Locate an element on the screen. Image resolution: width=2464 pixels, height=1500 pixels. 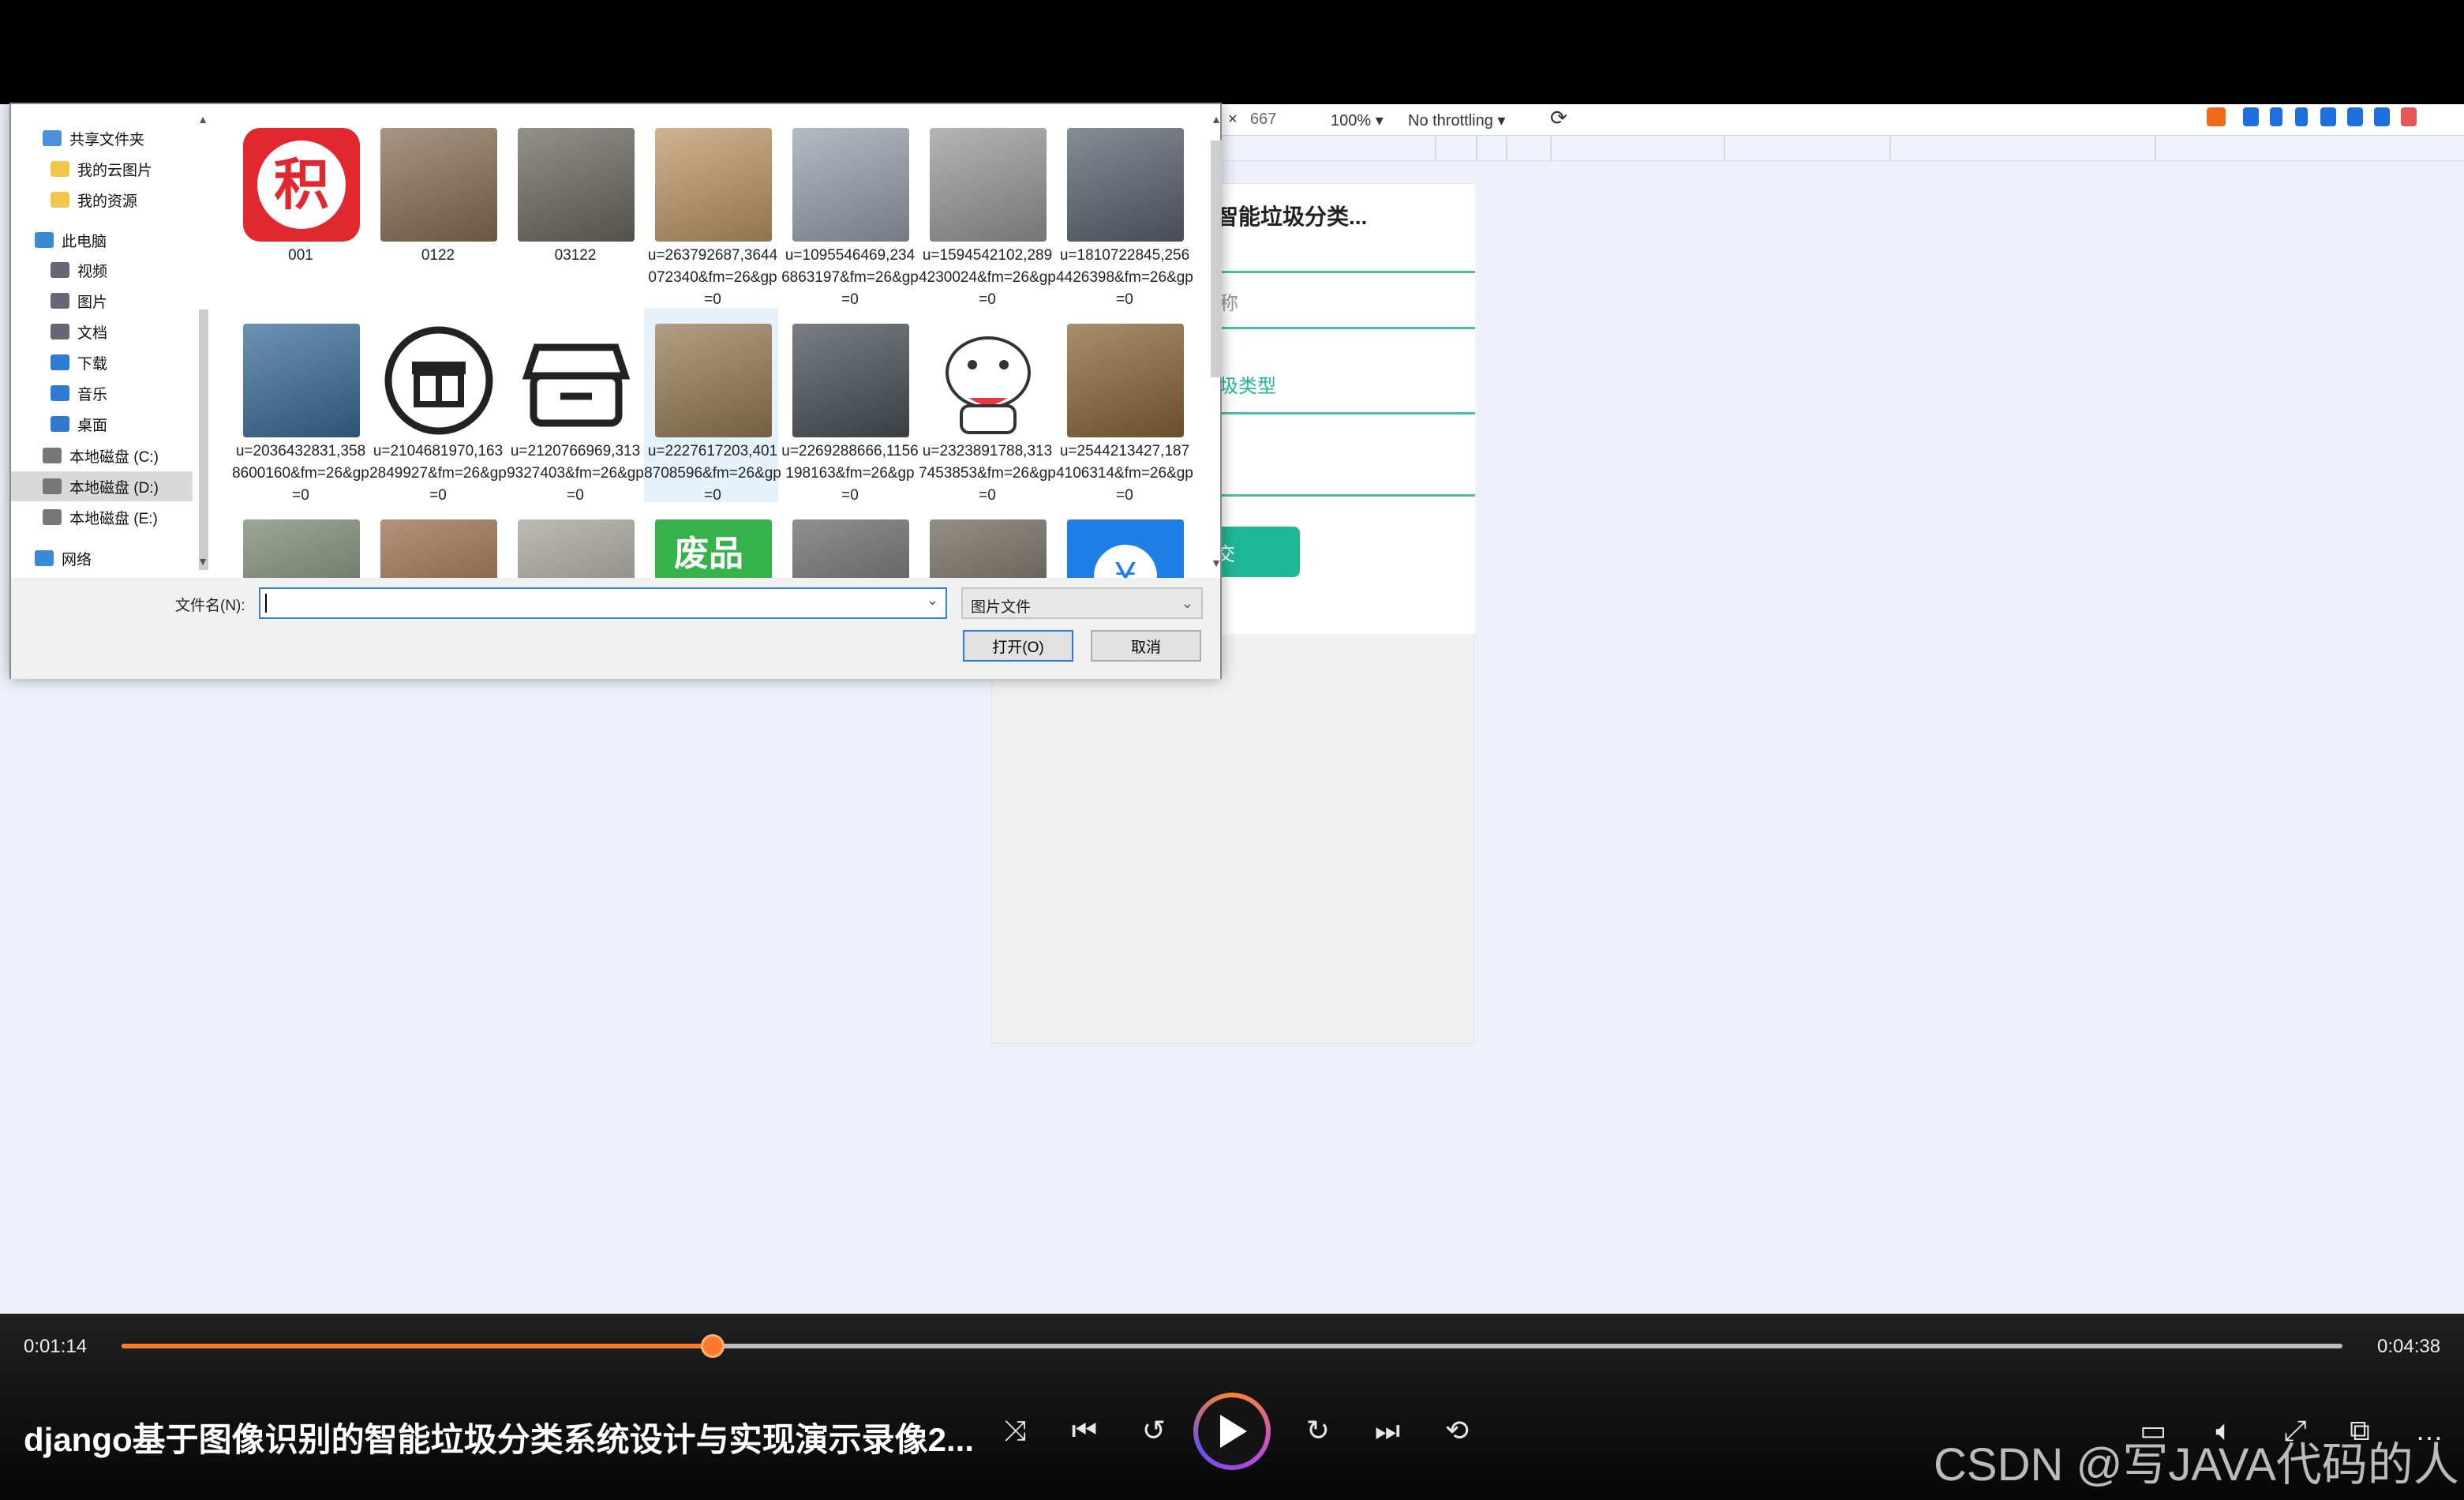
input-method-icon is located at coordinates (2216, 116).